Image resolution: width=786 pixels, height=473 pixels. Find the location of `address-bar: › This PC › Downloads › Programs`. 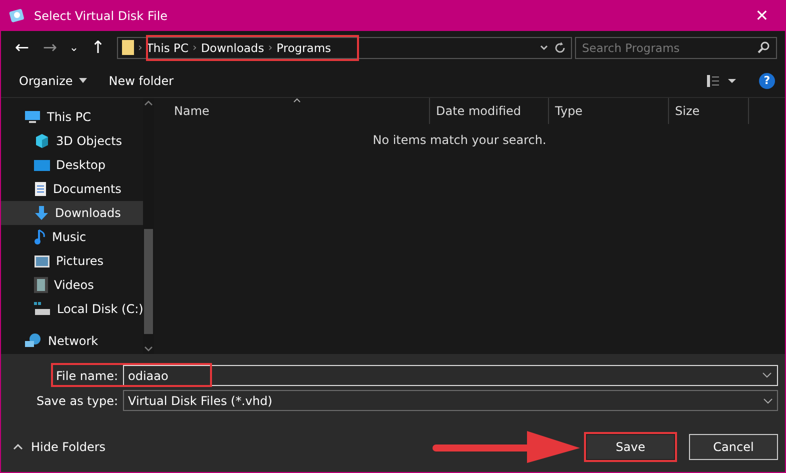

address-bar: › This PC › Downloads › Programs is located at coordinates (344, 47).